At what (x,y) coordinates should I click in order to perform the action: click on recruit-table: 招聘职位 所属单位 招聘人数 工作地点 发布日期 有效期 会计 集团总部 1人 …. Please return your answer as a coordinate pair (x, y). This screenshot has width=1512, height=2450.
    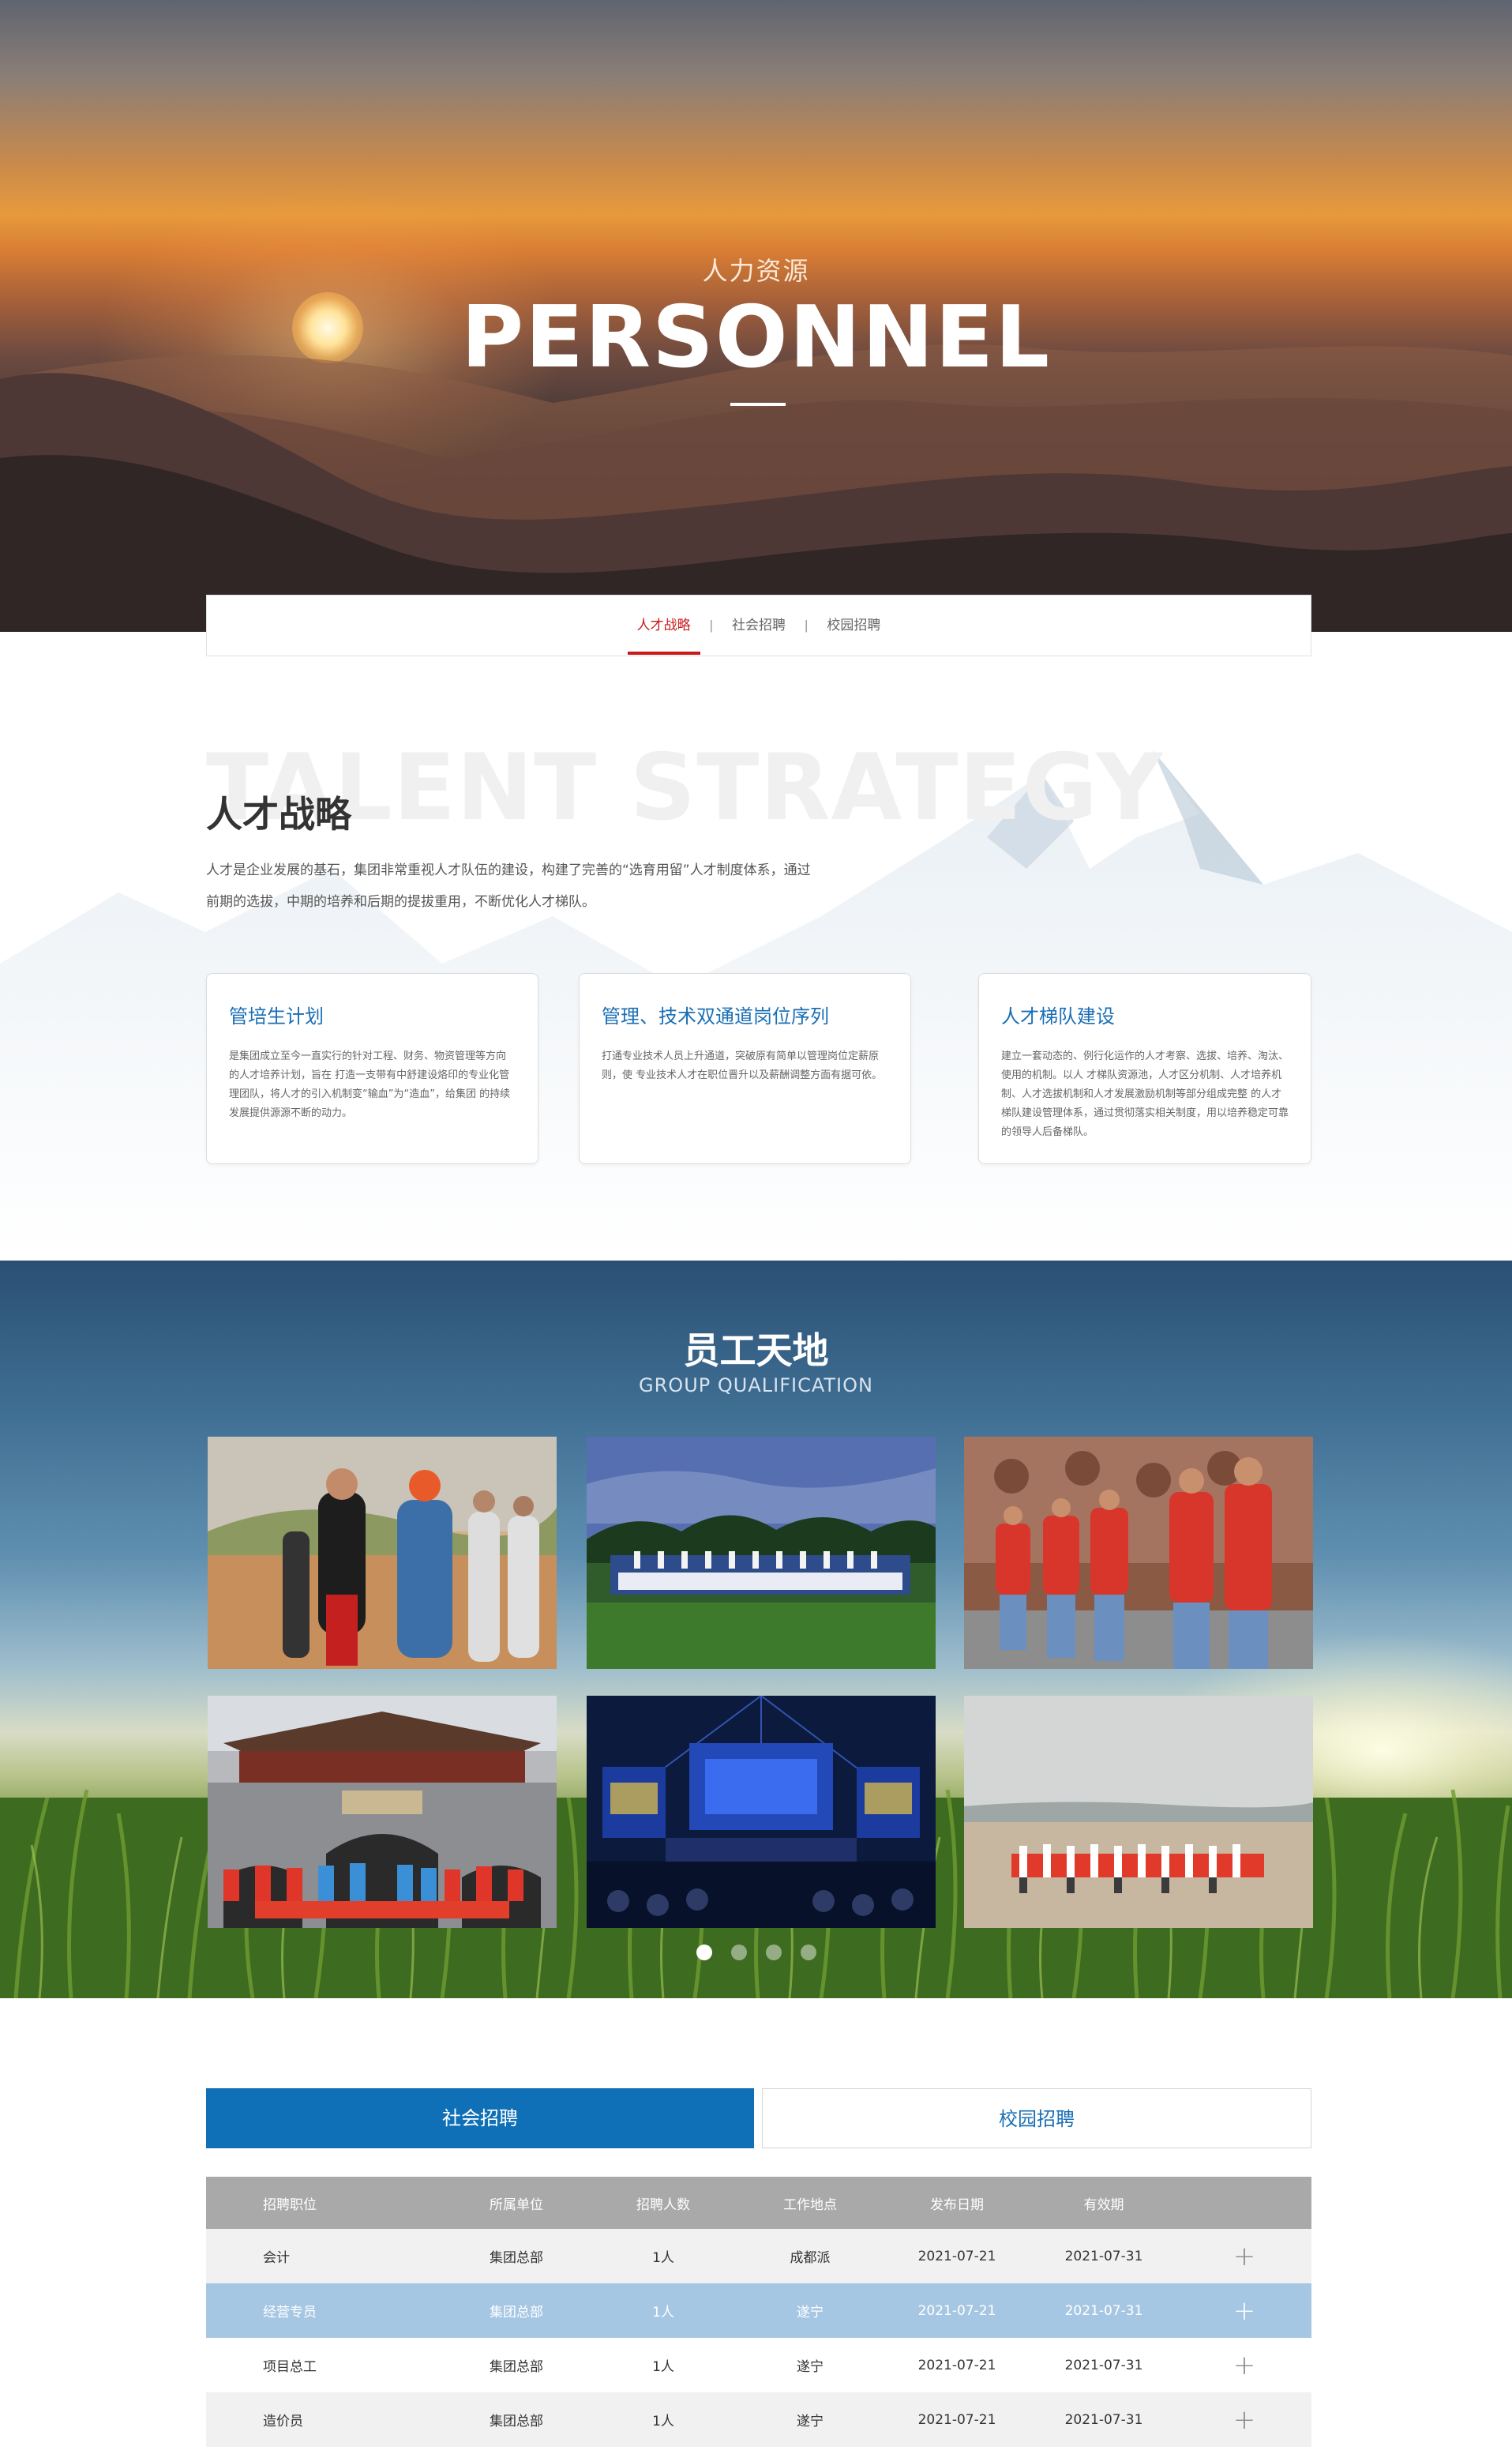
    Looking at the image, I should click on (758, 2312).